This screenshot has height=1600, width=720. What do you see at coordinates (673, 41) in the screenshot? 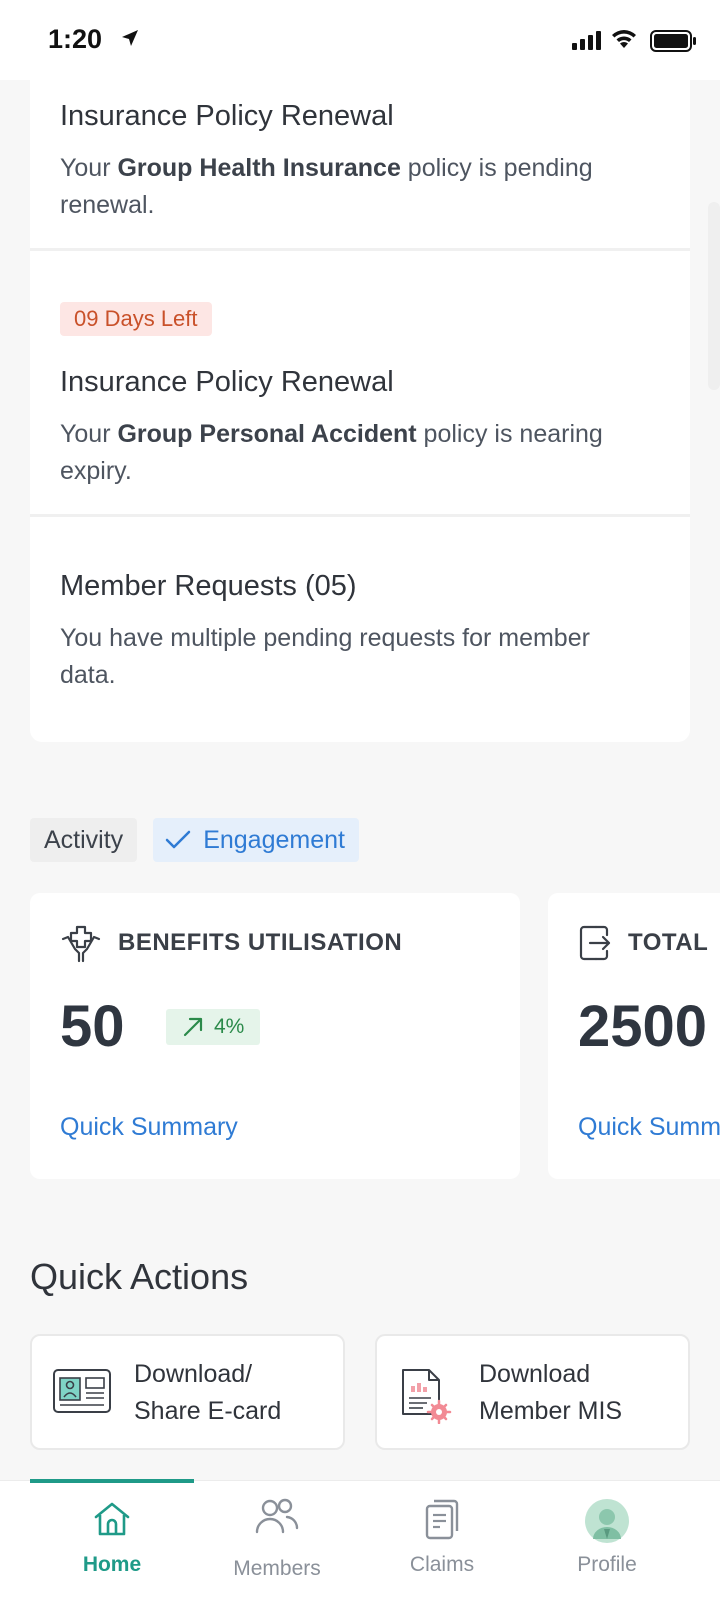
I see `battery-icon` at bounding box center [673, 41].